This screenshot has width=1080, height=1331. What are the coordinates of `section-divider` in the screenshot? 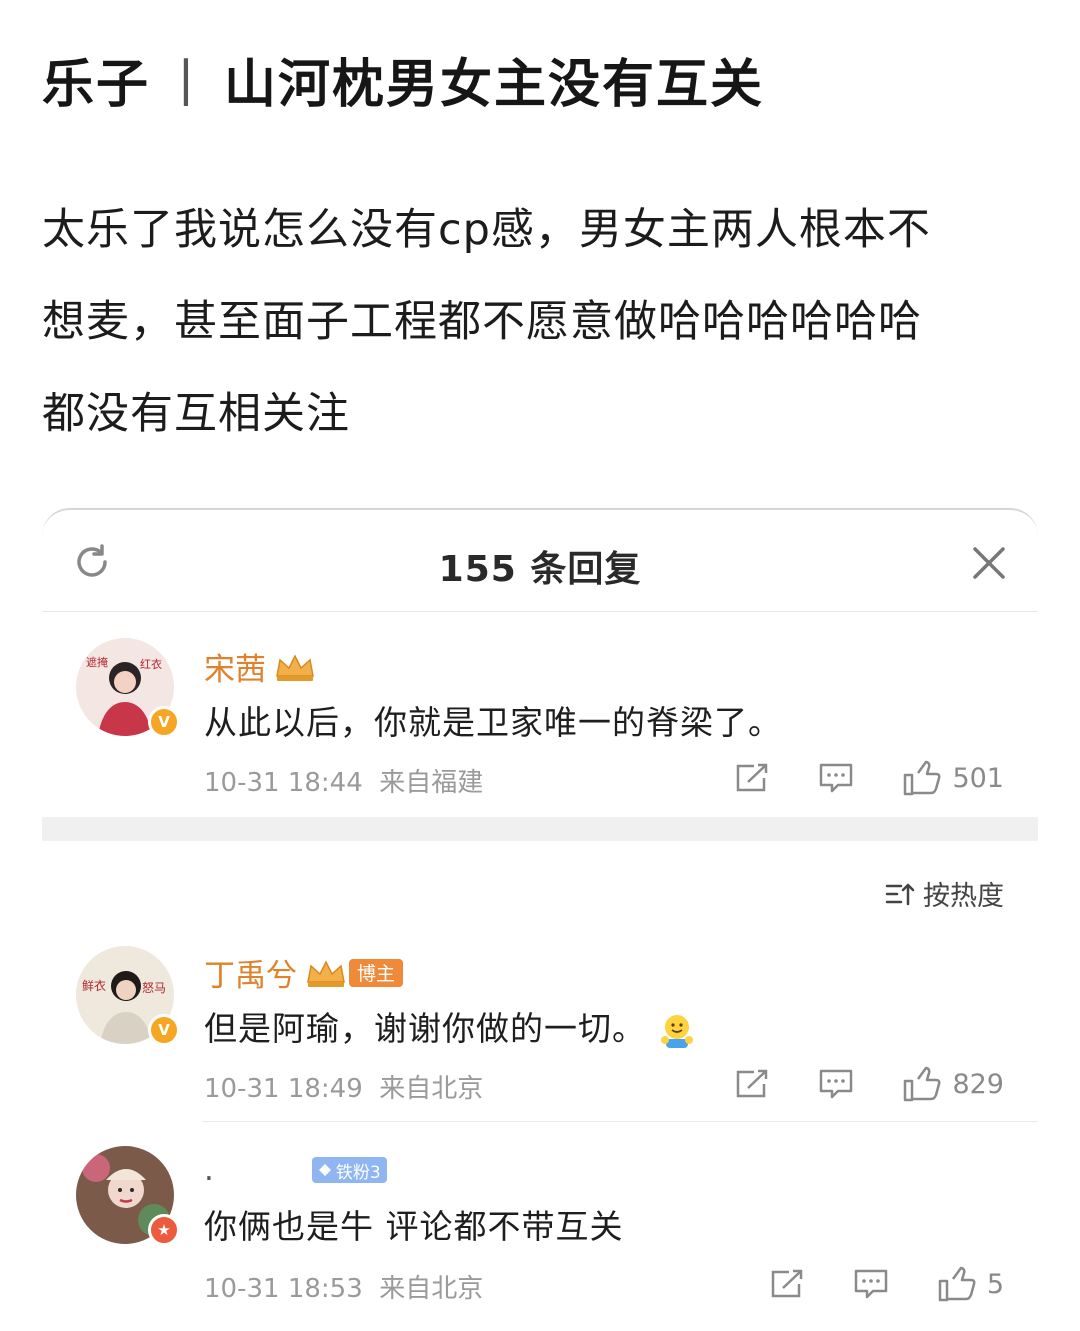 It's located at (540, 829).